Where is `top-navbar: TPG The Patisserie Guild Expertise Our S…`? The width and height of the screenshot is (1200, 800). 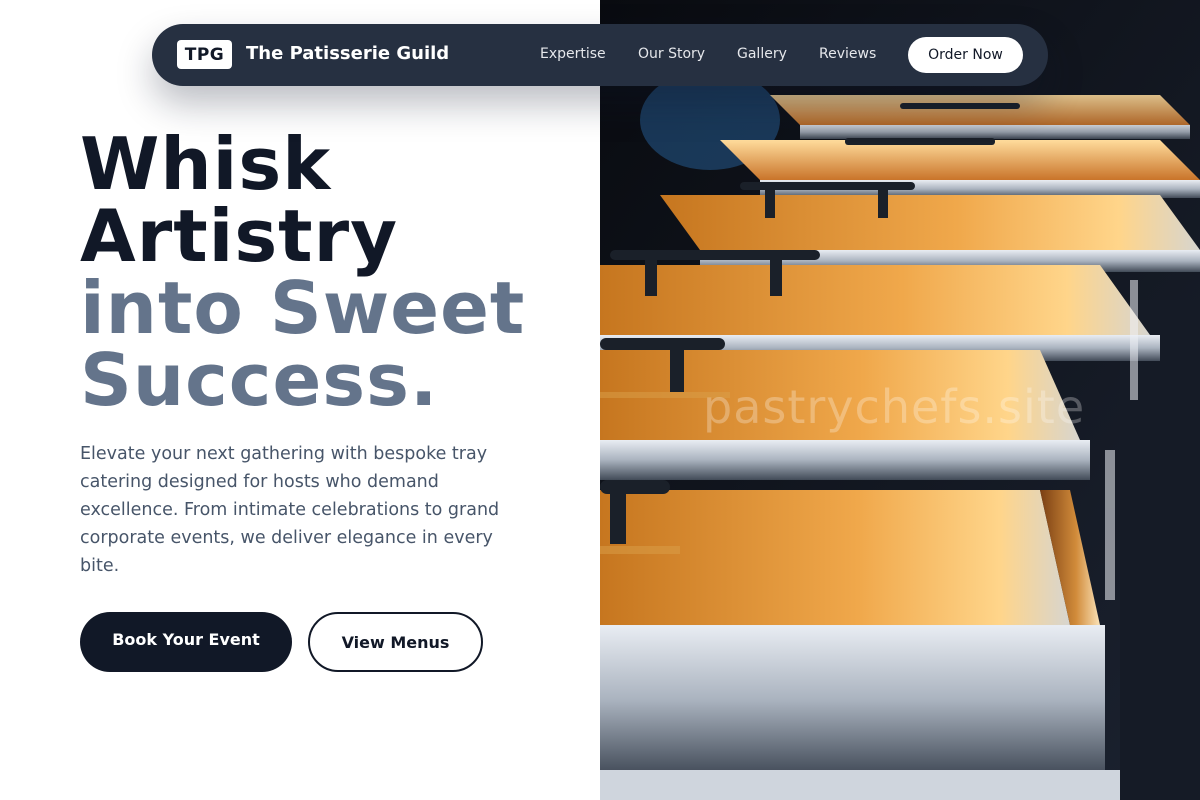 top-navbar: TPG The Patisserie Guild Expertise Our S… is located at coordinates (600, 55).